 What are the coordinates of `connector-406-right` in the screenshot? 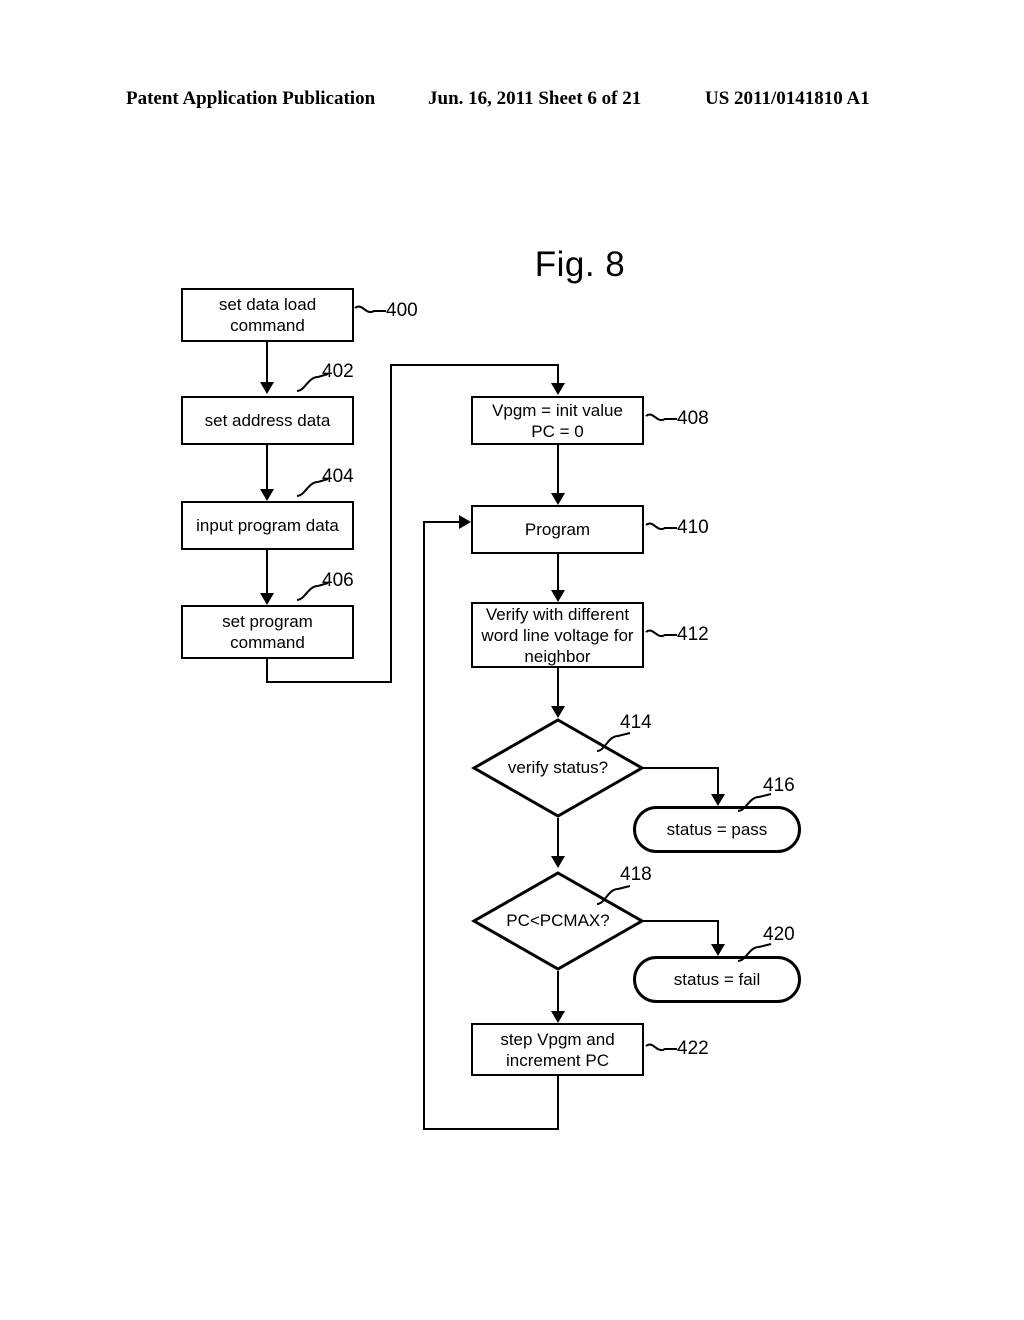 It's located at (329, 682).